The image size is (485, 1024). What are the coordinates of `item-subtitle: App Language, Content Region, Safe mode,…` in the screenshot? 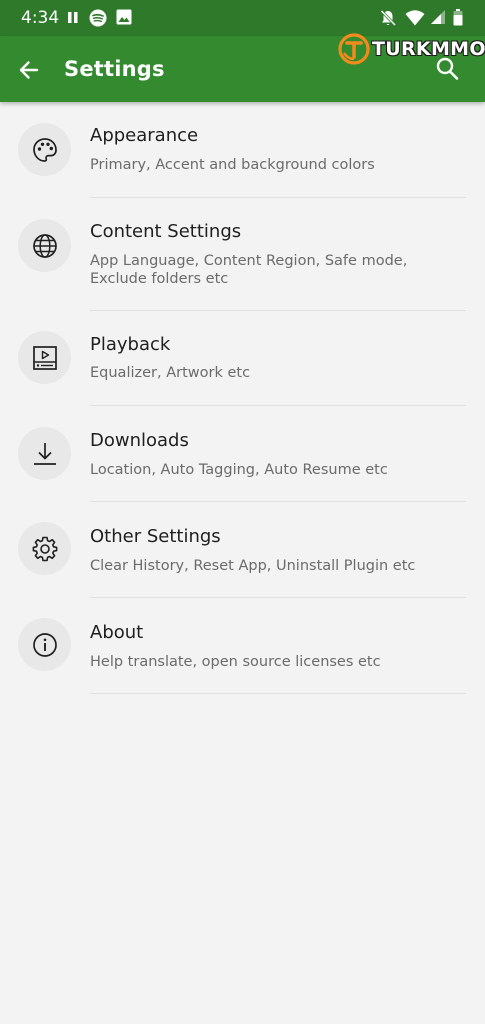 It's located at (249, 270).